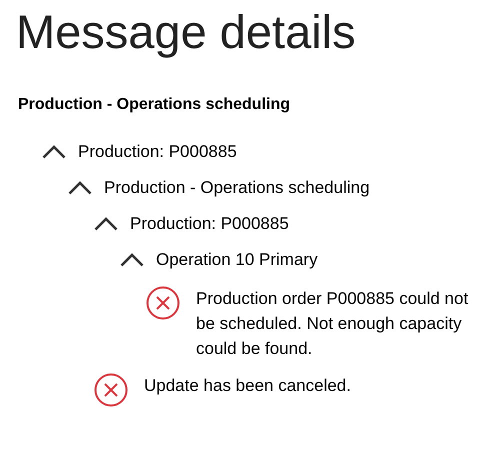  What do you see at coordinates (186, 32) in the screenshot?
I see `page-title: Message details` at bounding box center [186, 32].